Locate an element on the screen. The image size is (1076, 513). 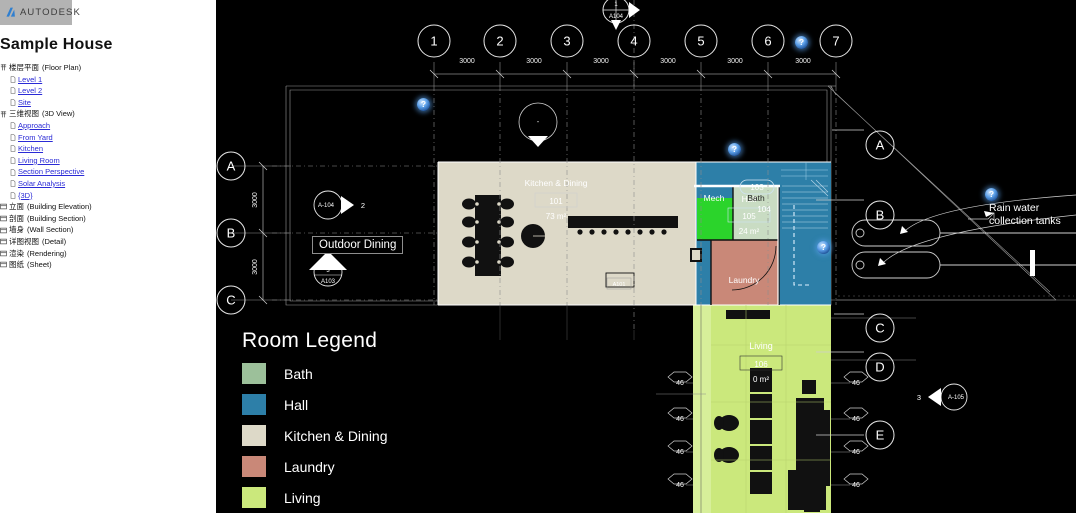
section-marker-a105: 3 A-105 is located at coordinates (942, 397).